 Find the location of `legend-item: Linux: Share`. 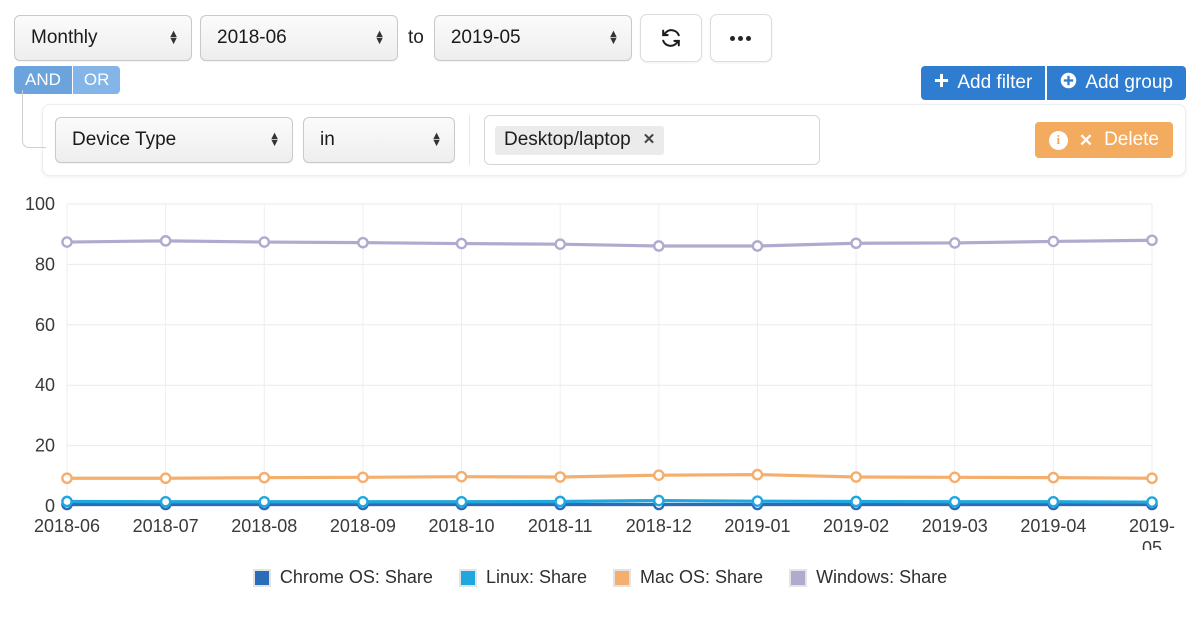

legend-item: Linux: Share is located at coordinates (523, 577).